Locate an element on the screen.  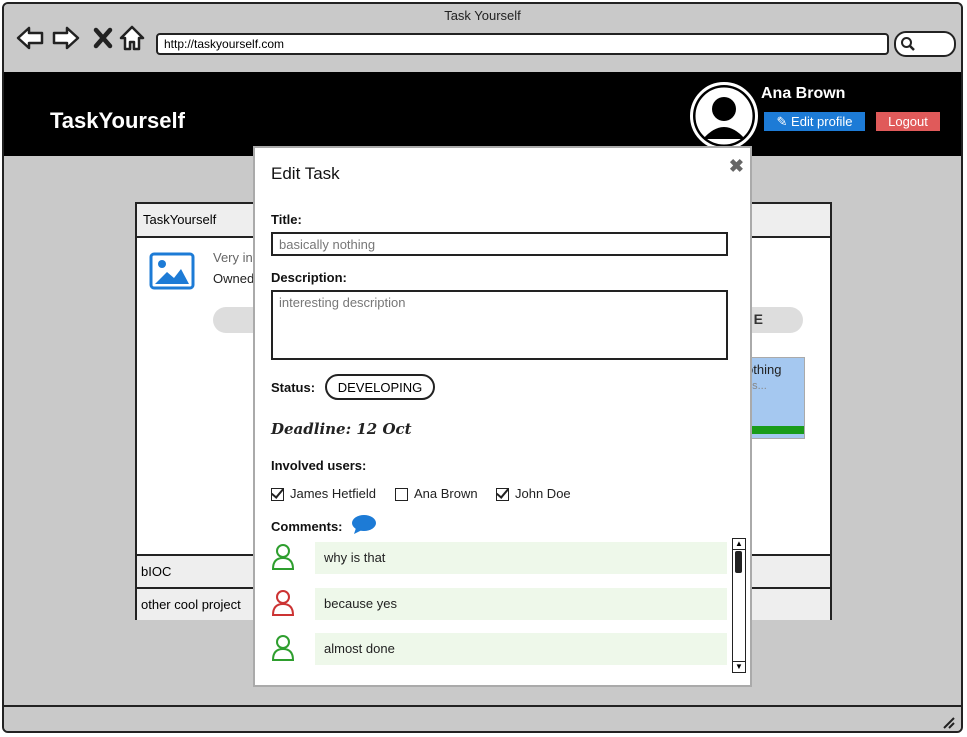
deadline-text: Deadline: 12 Oct is located at coordinates (341, 429).